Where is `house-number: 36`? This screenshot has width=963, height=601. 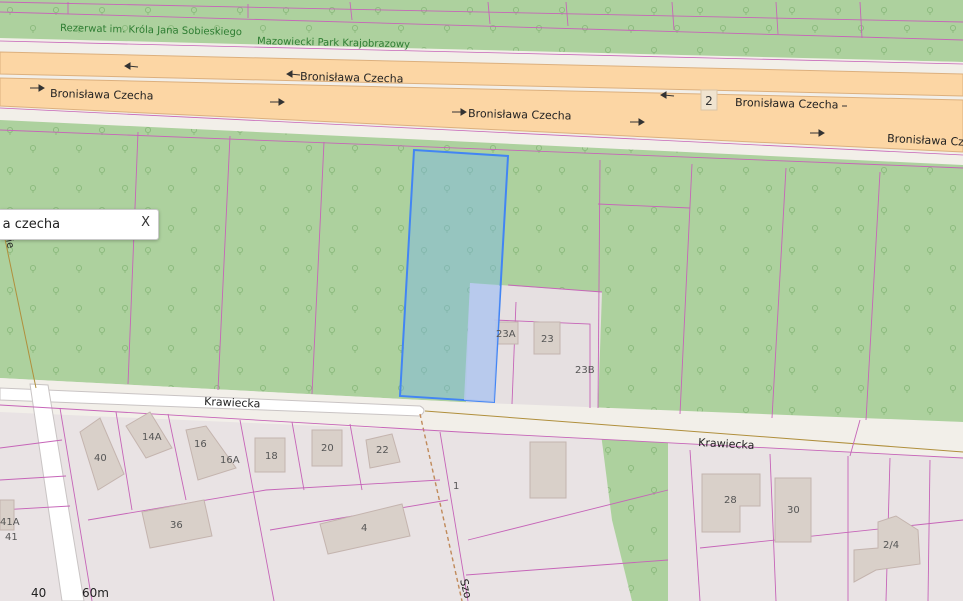
house-number: 36 is located at coordinates (176, 525).